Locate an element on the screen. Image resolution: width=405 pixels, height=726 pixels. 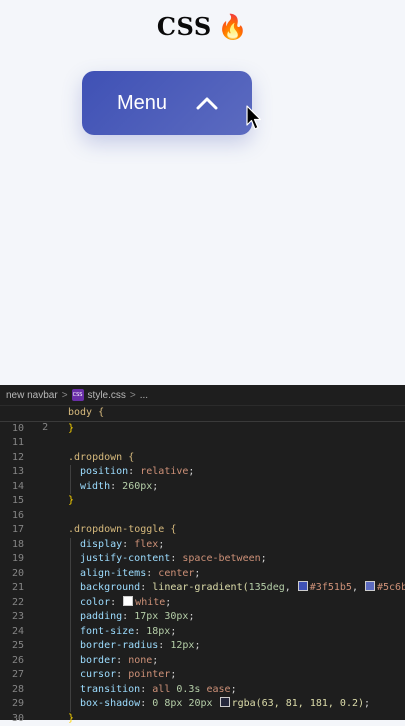
code-line: 20 align-items: center; is located at coordinates (202, 574).